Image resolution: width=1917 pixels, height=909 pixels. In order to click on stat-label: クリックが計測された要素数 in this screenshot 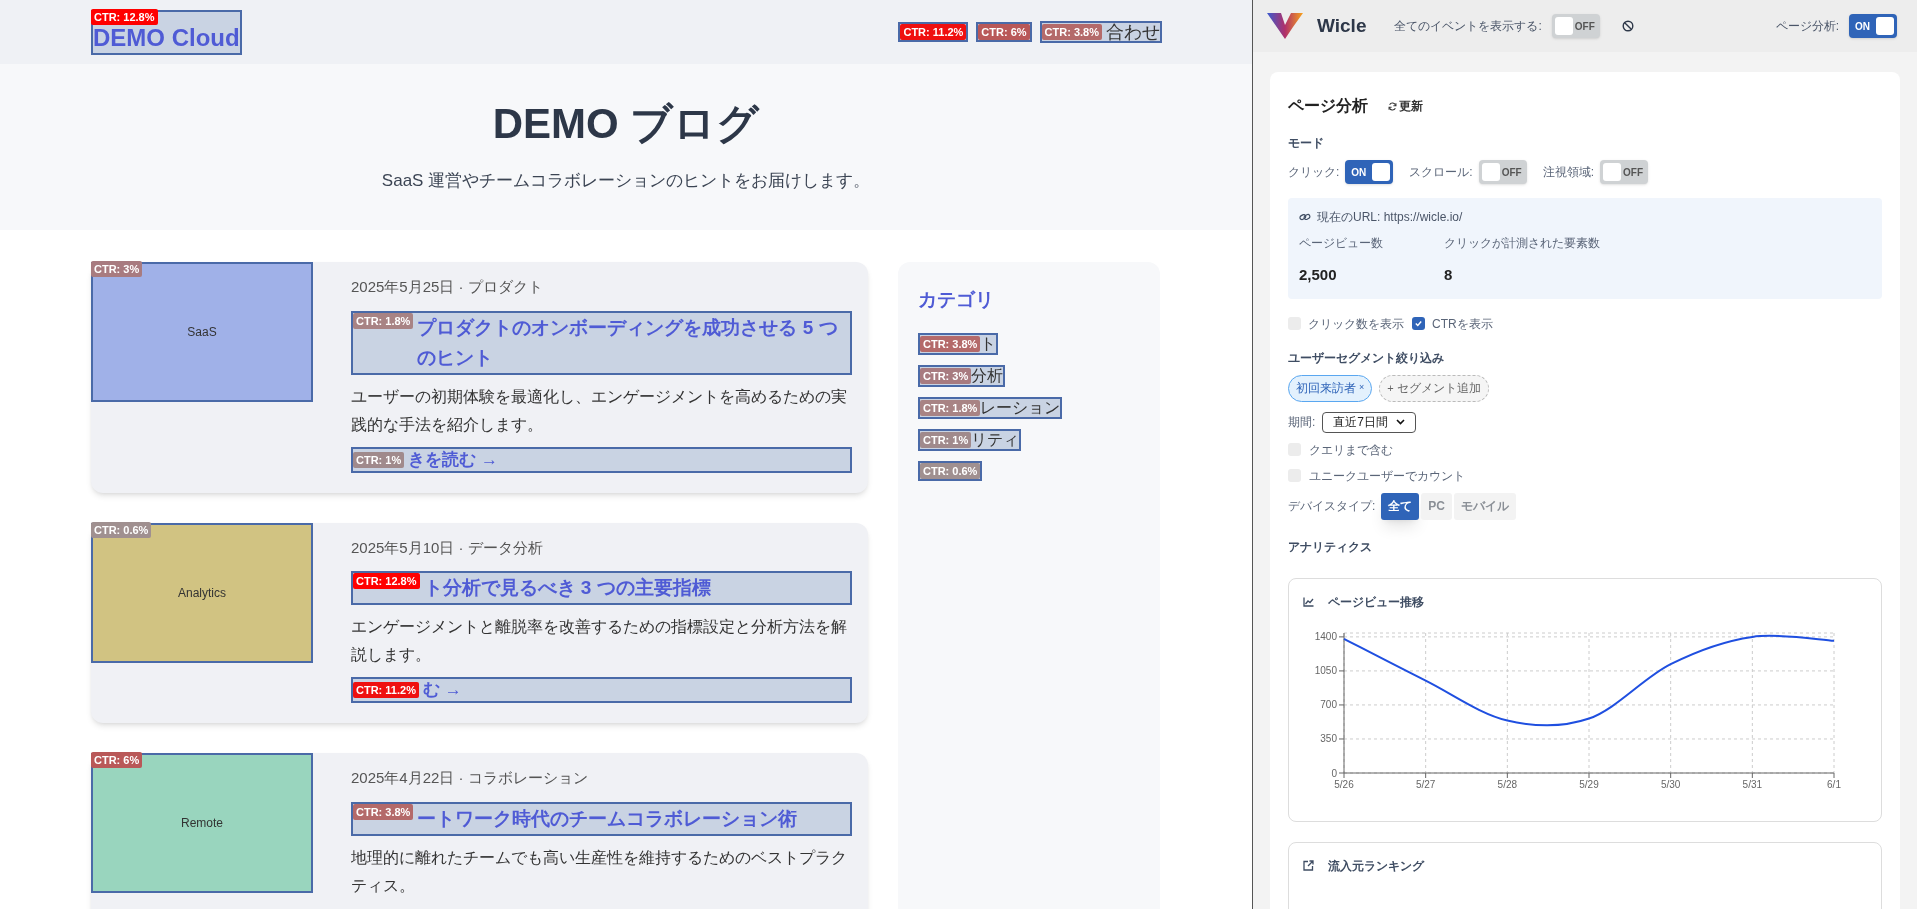, I will do `click(1522, 243)`.